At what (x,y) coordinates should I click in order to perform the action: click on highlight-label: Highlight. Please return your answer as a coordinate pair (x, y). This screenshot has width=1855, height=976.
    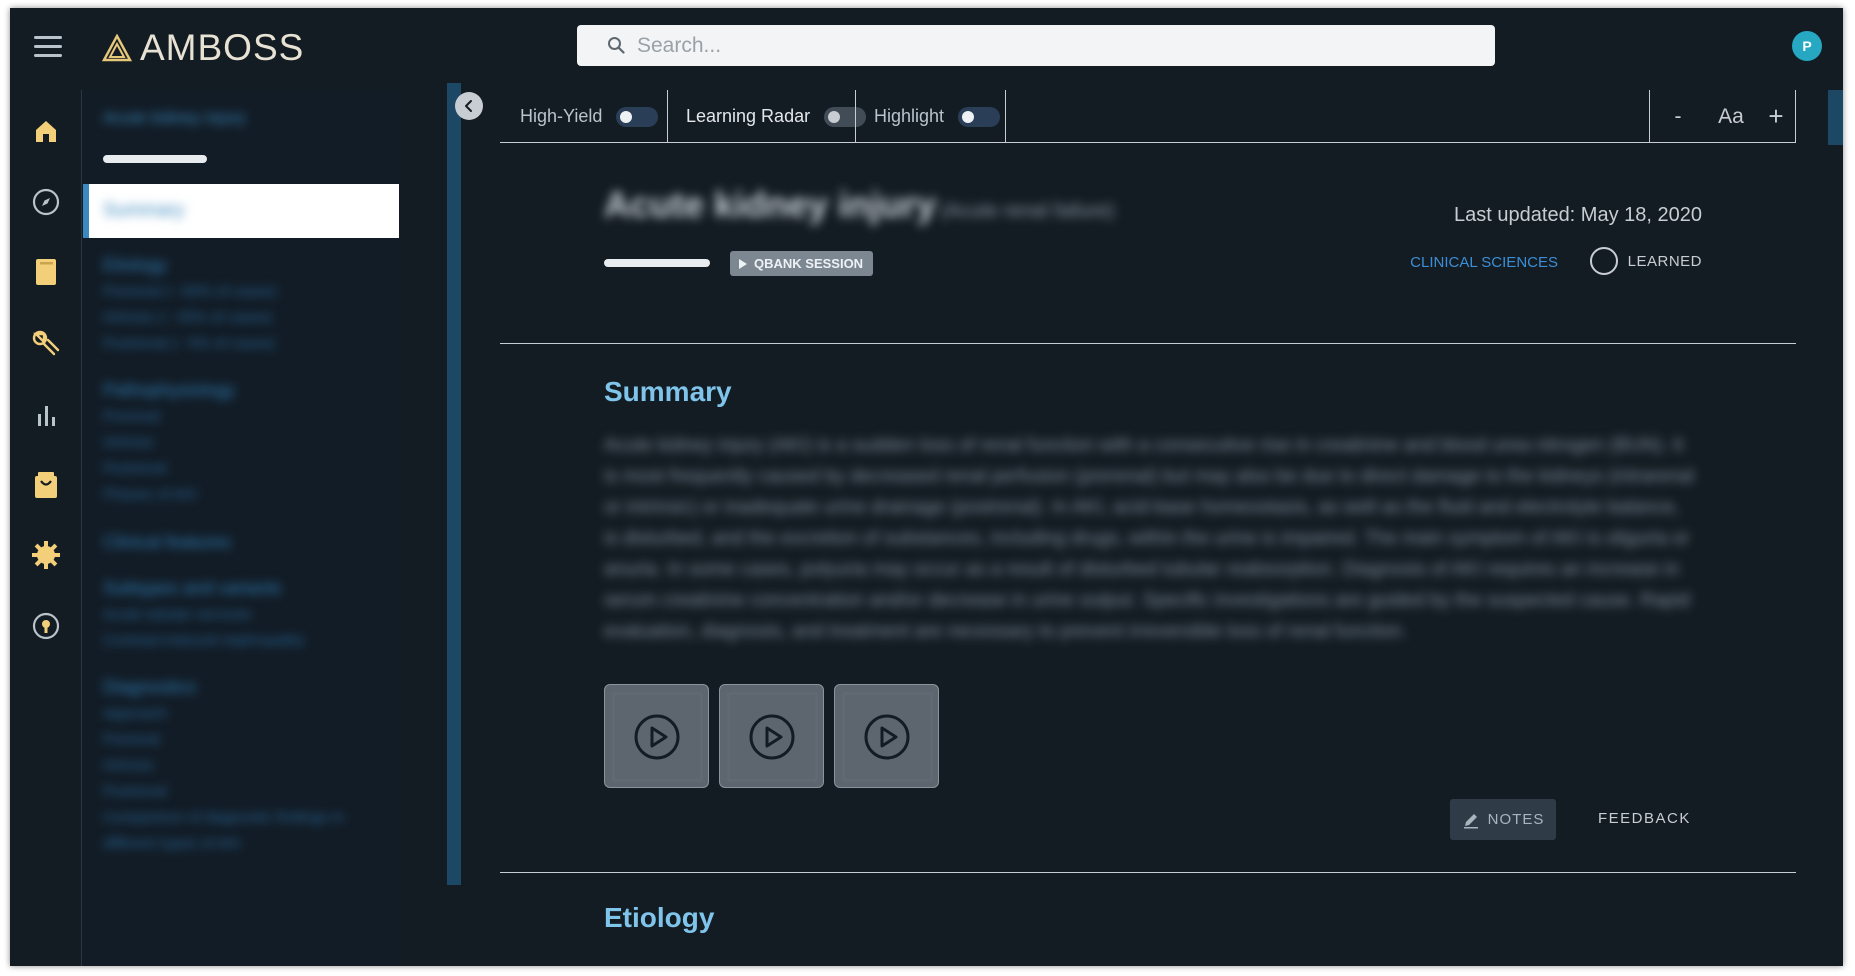
    Looking at the image, I should click on (909, 116).